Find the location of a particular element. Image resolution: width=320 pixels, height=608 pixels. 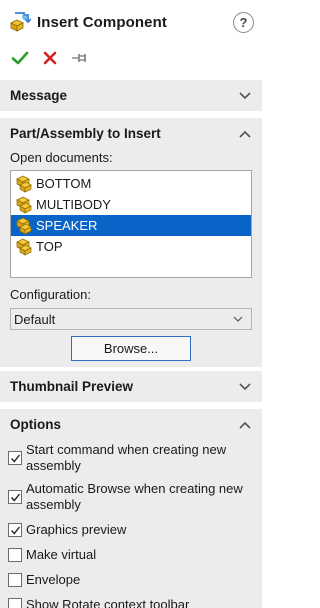

insert-component-icon is located at coordinates (20, 22).